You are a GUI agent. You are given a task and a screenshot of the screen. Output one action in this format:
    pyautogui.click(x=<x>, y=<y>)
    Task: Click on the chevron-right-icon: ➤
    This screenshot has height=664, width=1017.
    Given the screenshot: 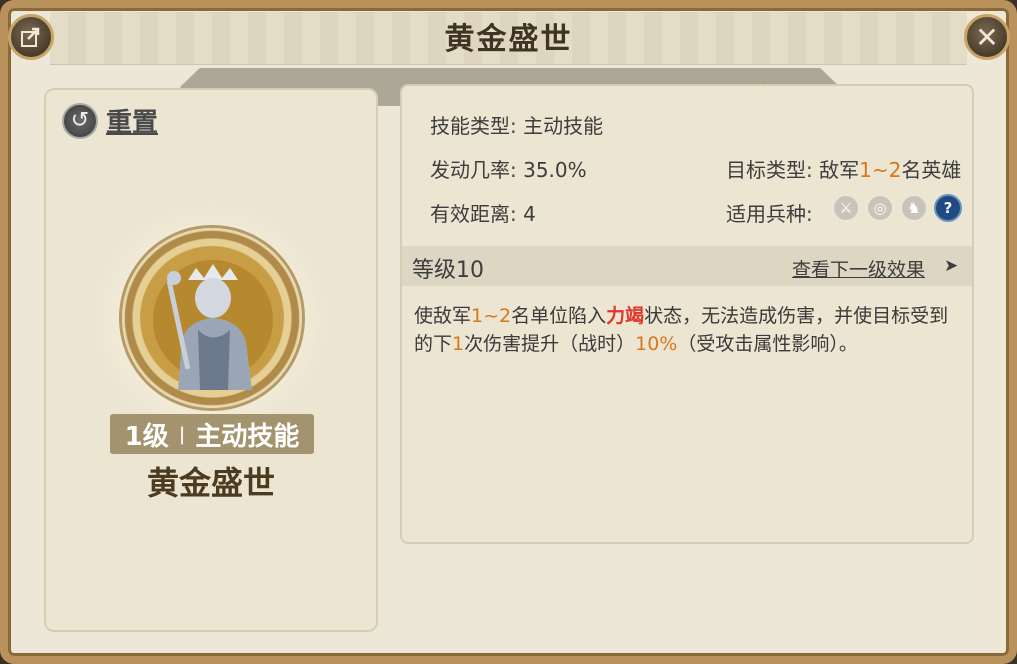 What is the action you would take?
    pyautogui.click(x=951, y=266)
    